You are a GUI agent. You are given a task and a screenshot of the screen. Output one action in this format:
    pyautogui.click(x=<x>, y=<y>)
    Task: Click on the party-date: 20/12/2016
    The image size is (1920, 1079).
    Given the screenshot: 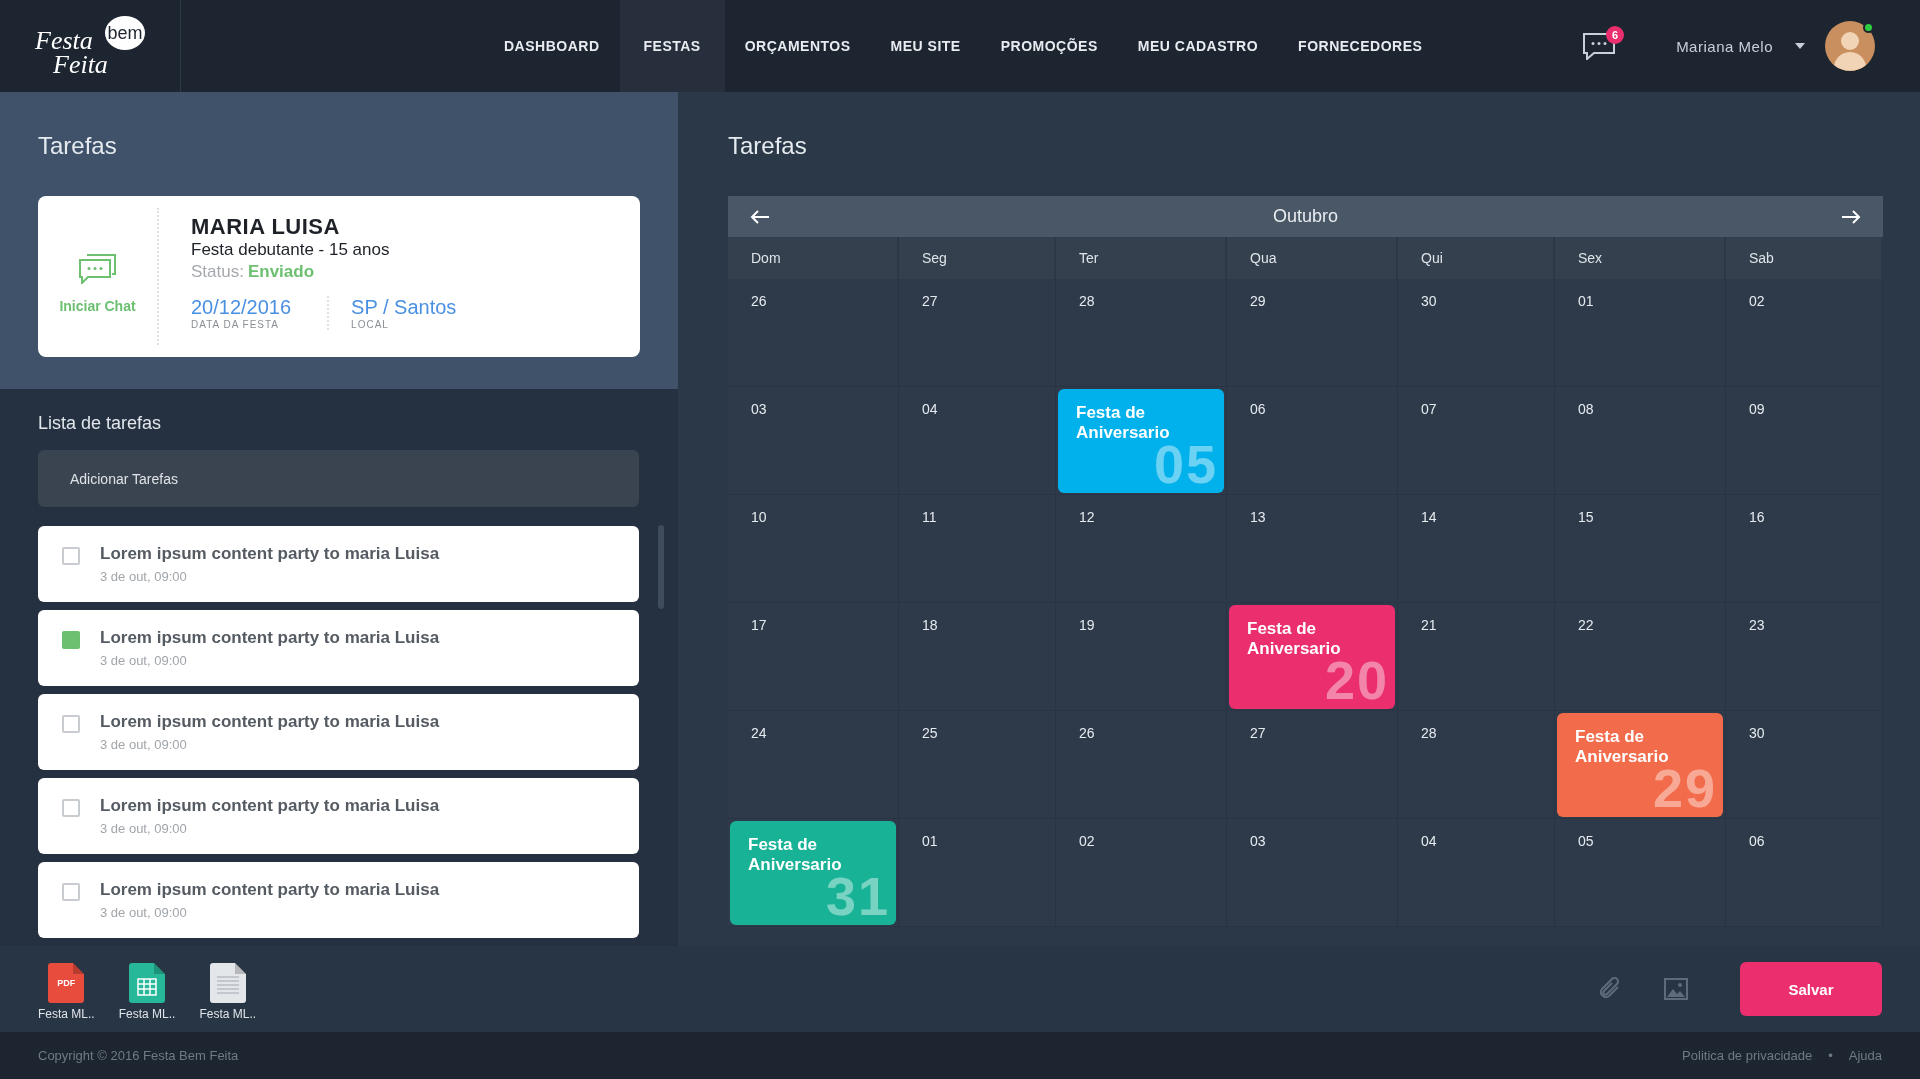 What is the action you would take?
    pyautogui.click(x=241, y=307)
    